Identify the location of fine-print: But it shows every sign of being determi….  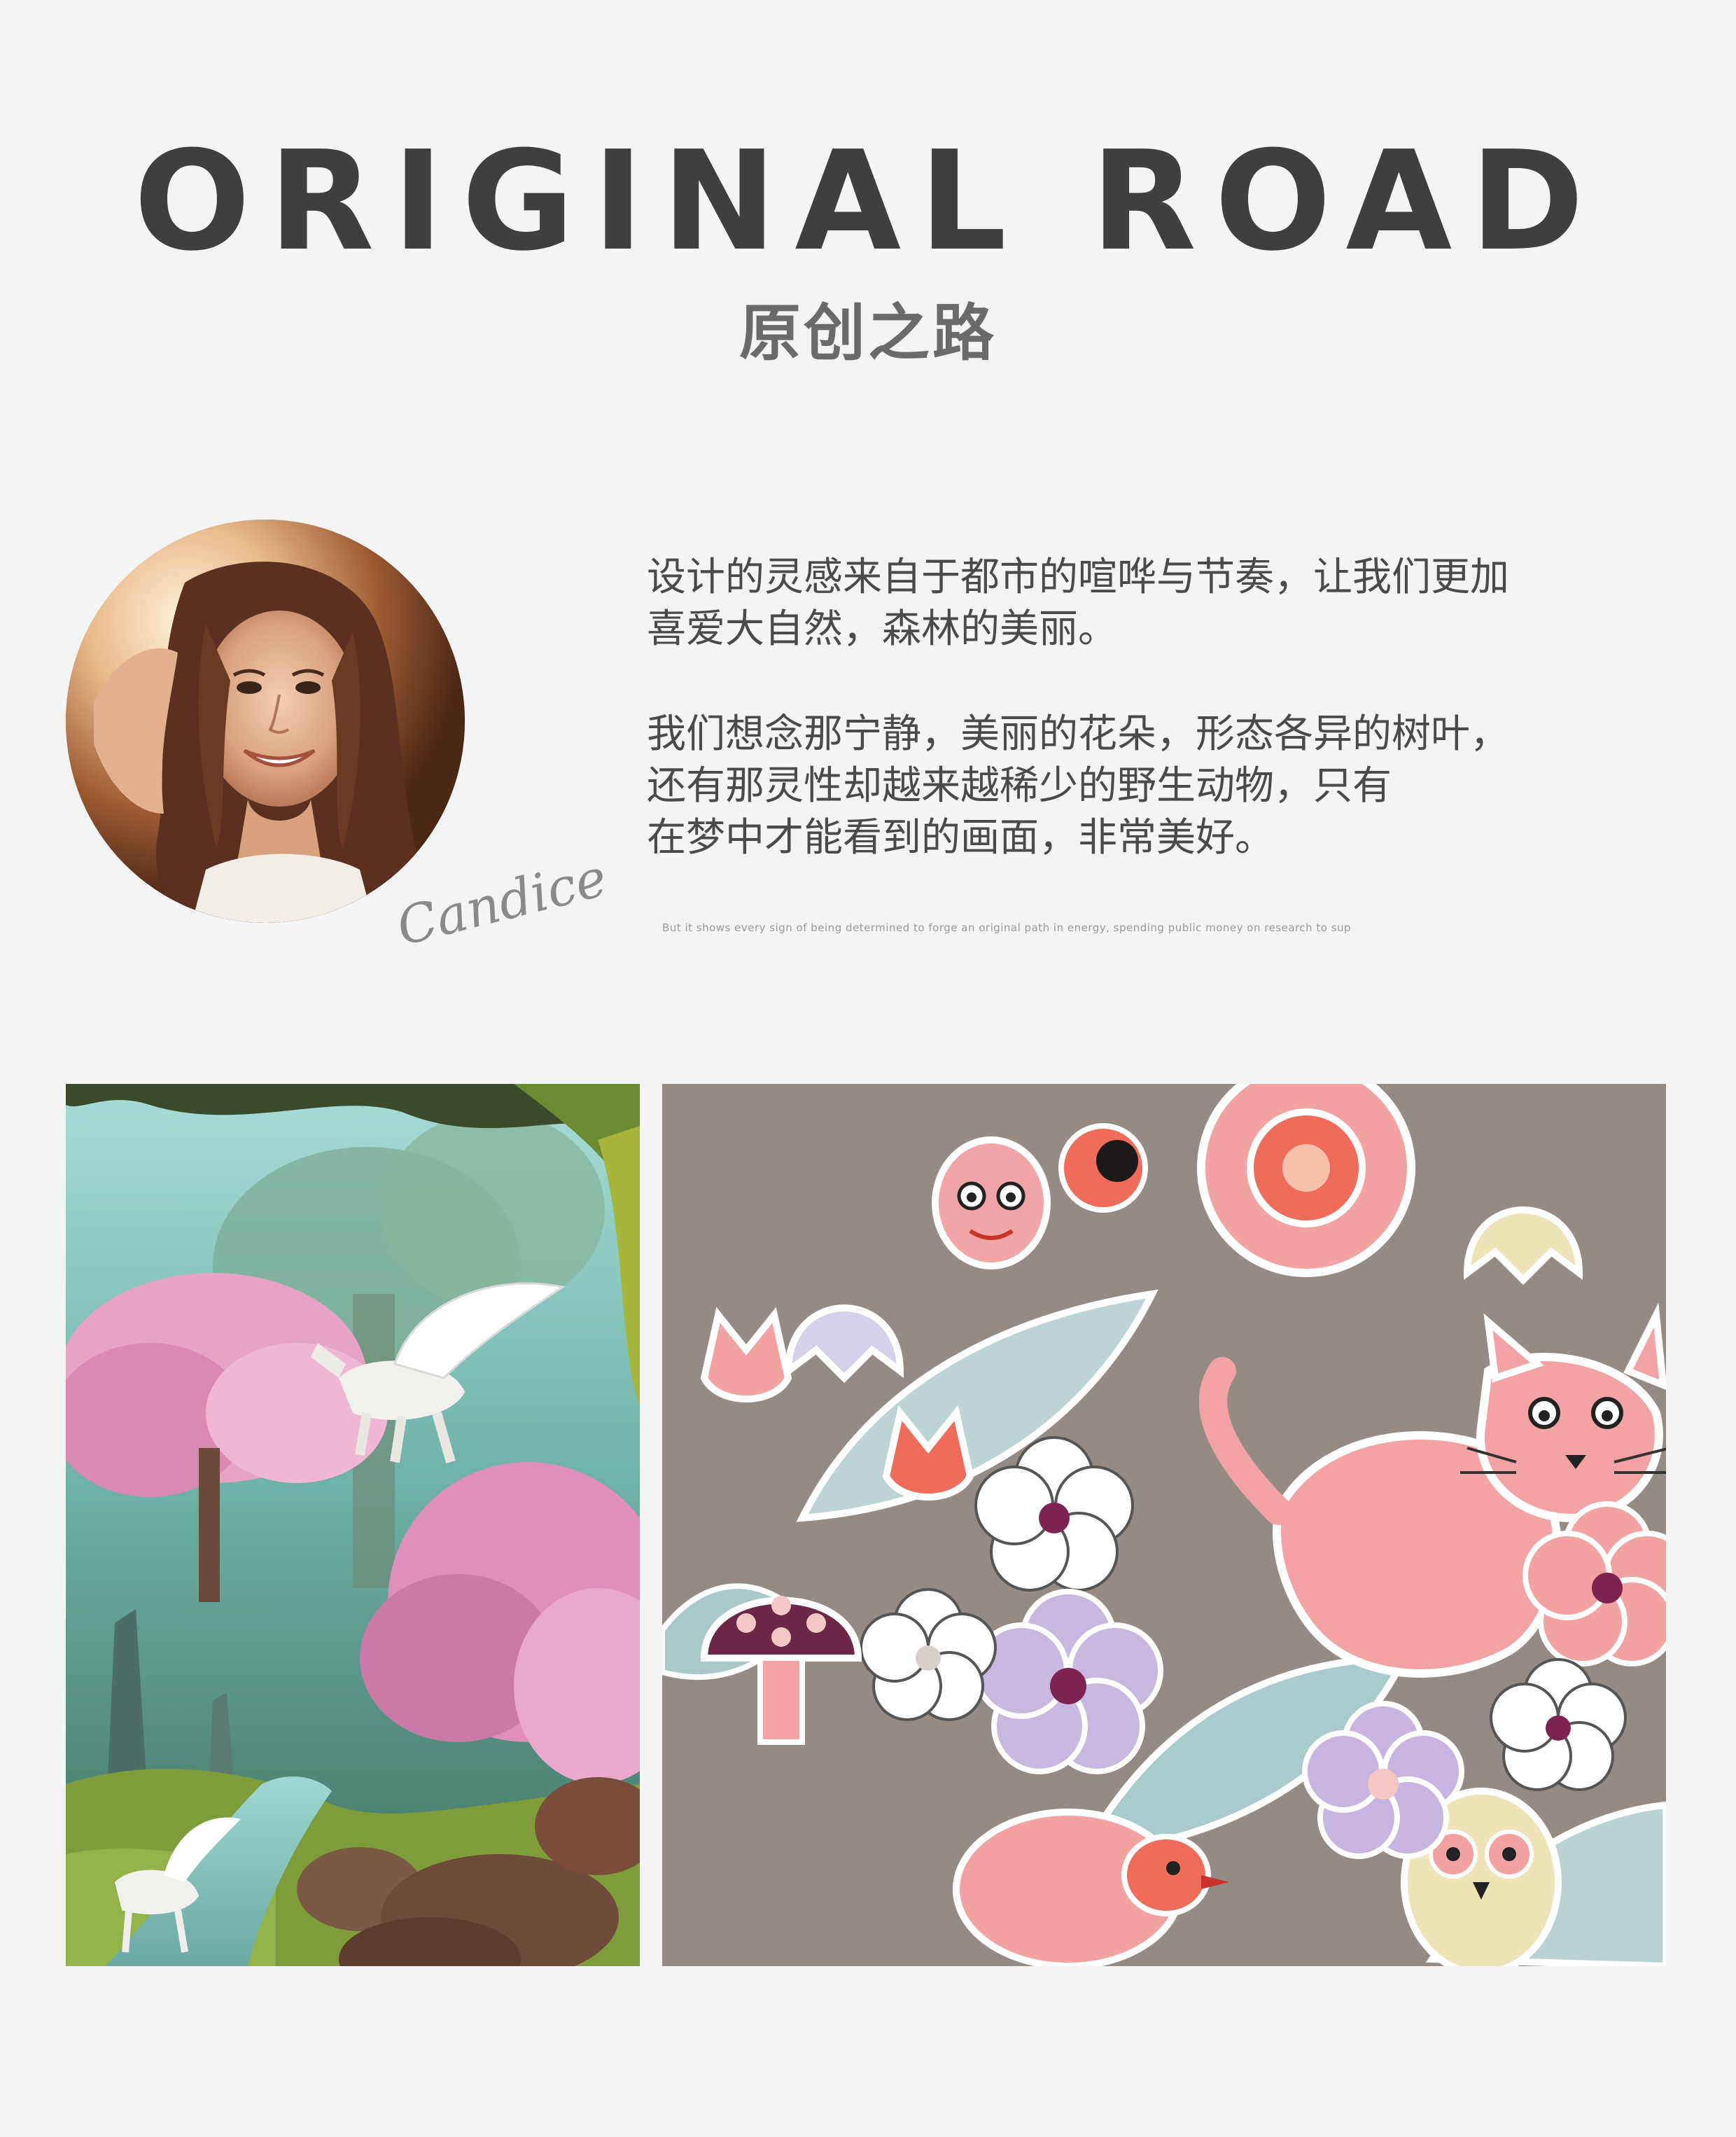
(1007, 927).